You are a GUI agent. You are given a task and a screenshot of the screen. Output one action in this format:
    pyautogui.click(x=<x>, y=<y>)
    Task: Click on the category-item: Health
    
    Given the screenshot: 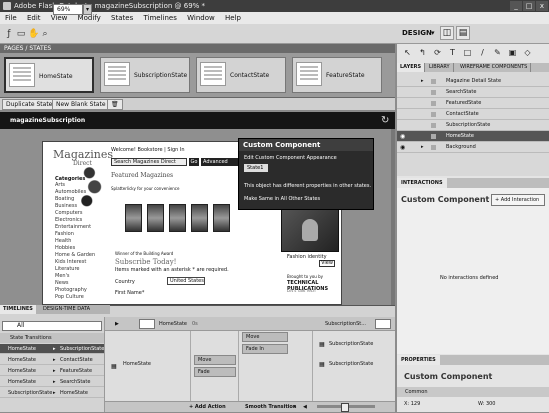 What is the action you would take?
    pyautogui.click(x=63, y=241)
    